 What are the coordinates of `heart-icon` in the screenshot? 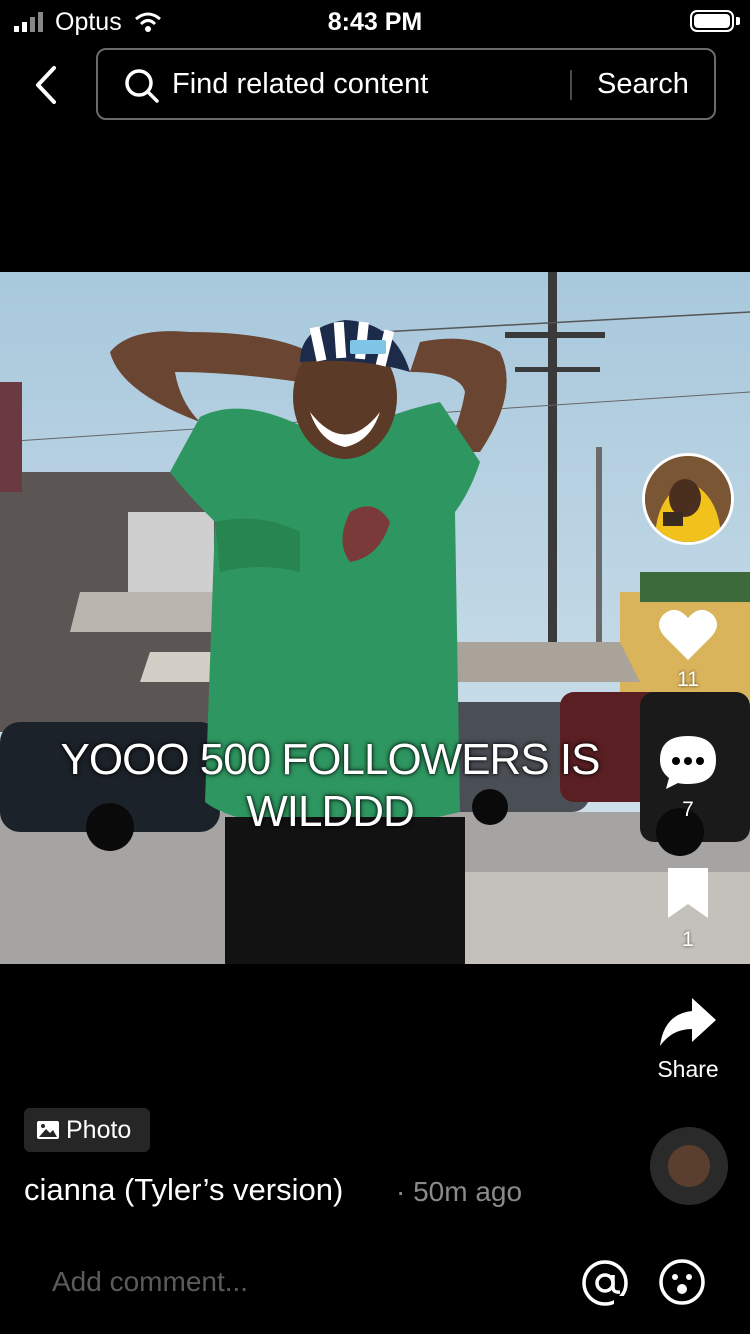 It's located at (688, 634).